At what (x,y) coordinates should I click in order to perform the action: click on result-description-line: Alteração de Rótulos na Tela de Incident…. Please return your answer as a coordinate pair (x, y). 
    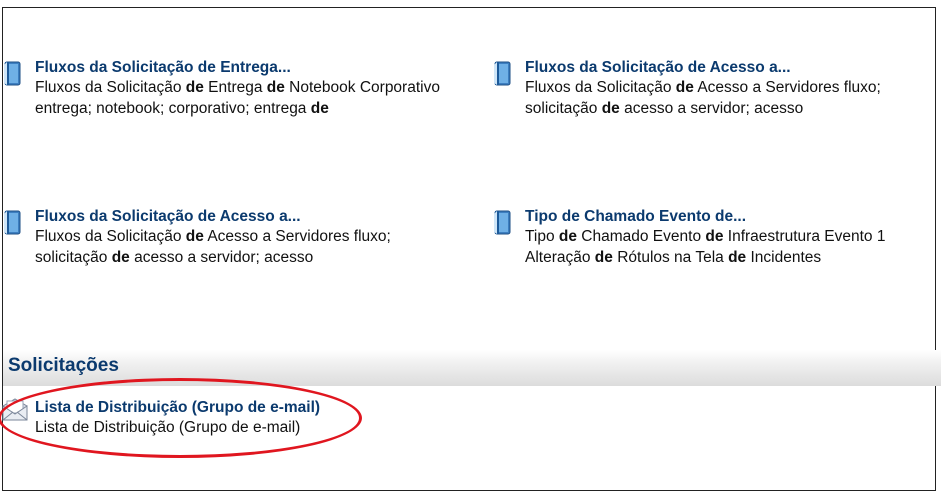
    Looking at the image, I should click on (673, 257).